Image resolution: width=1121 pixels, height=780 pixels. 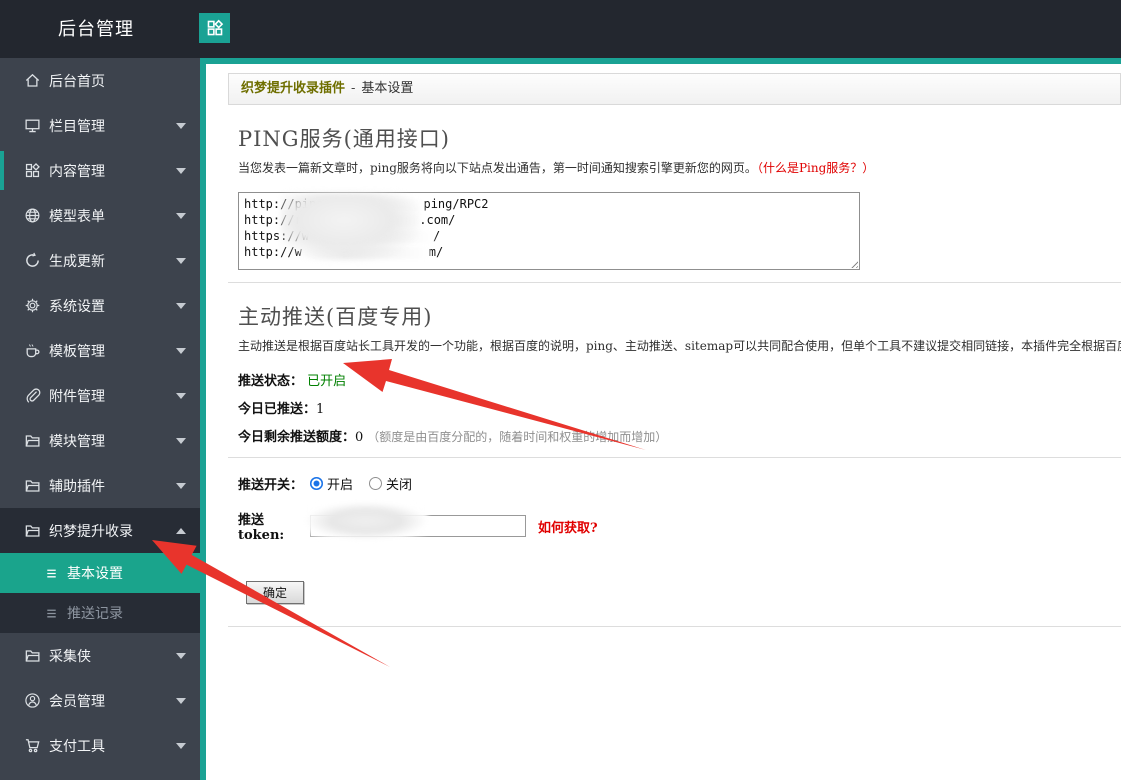 What do you see at coordinates (327, 381) in the screenshot?
I see `push-state-value: 已开启` at bounding box center [327, 381].